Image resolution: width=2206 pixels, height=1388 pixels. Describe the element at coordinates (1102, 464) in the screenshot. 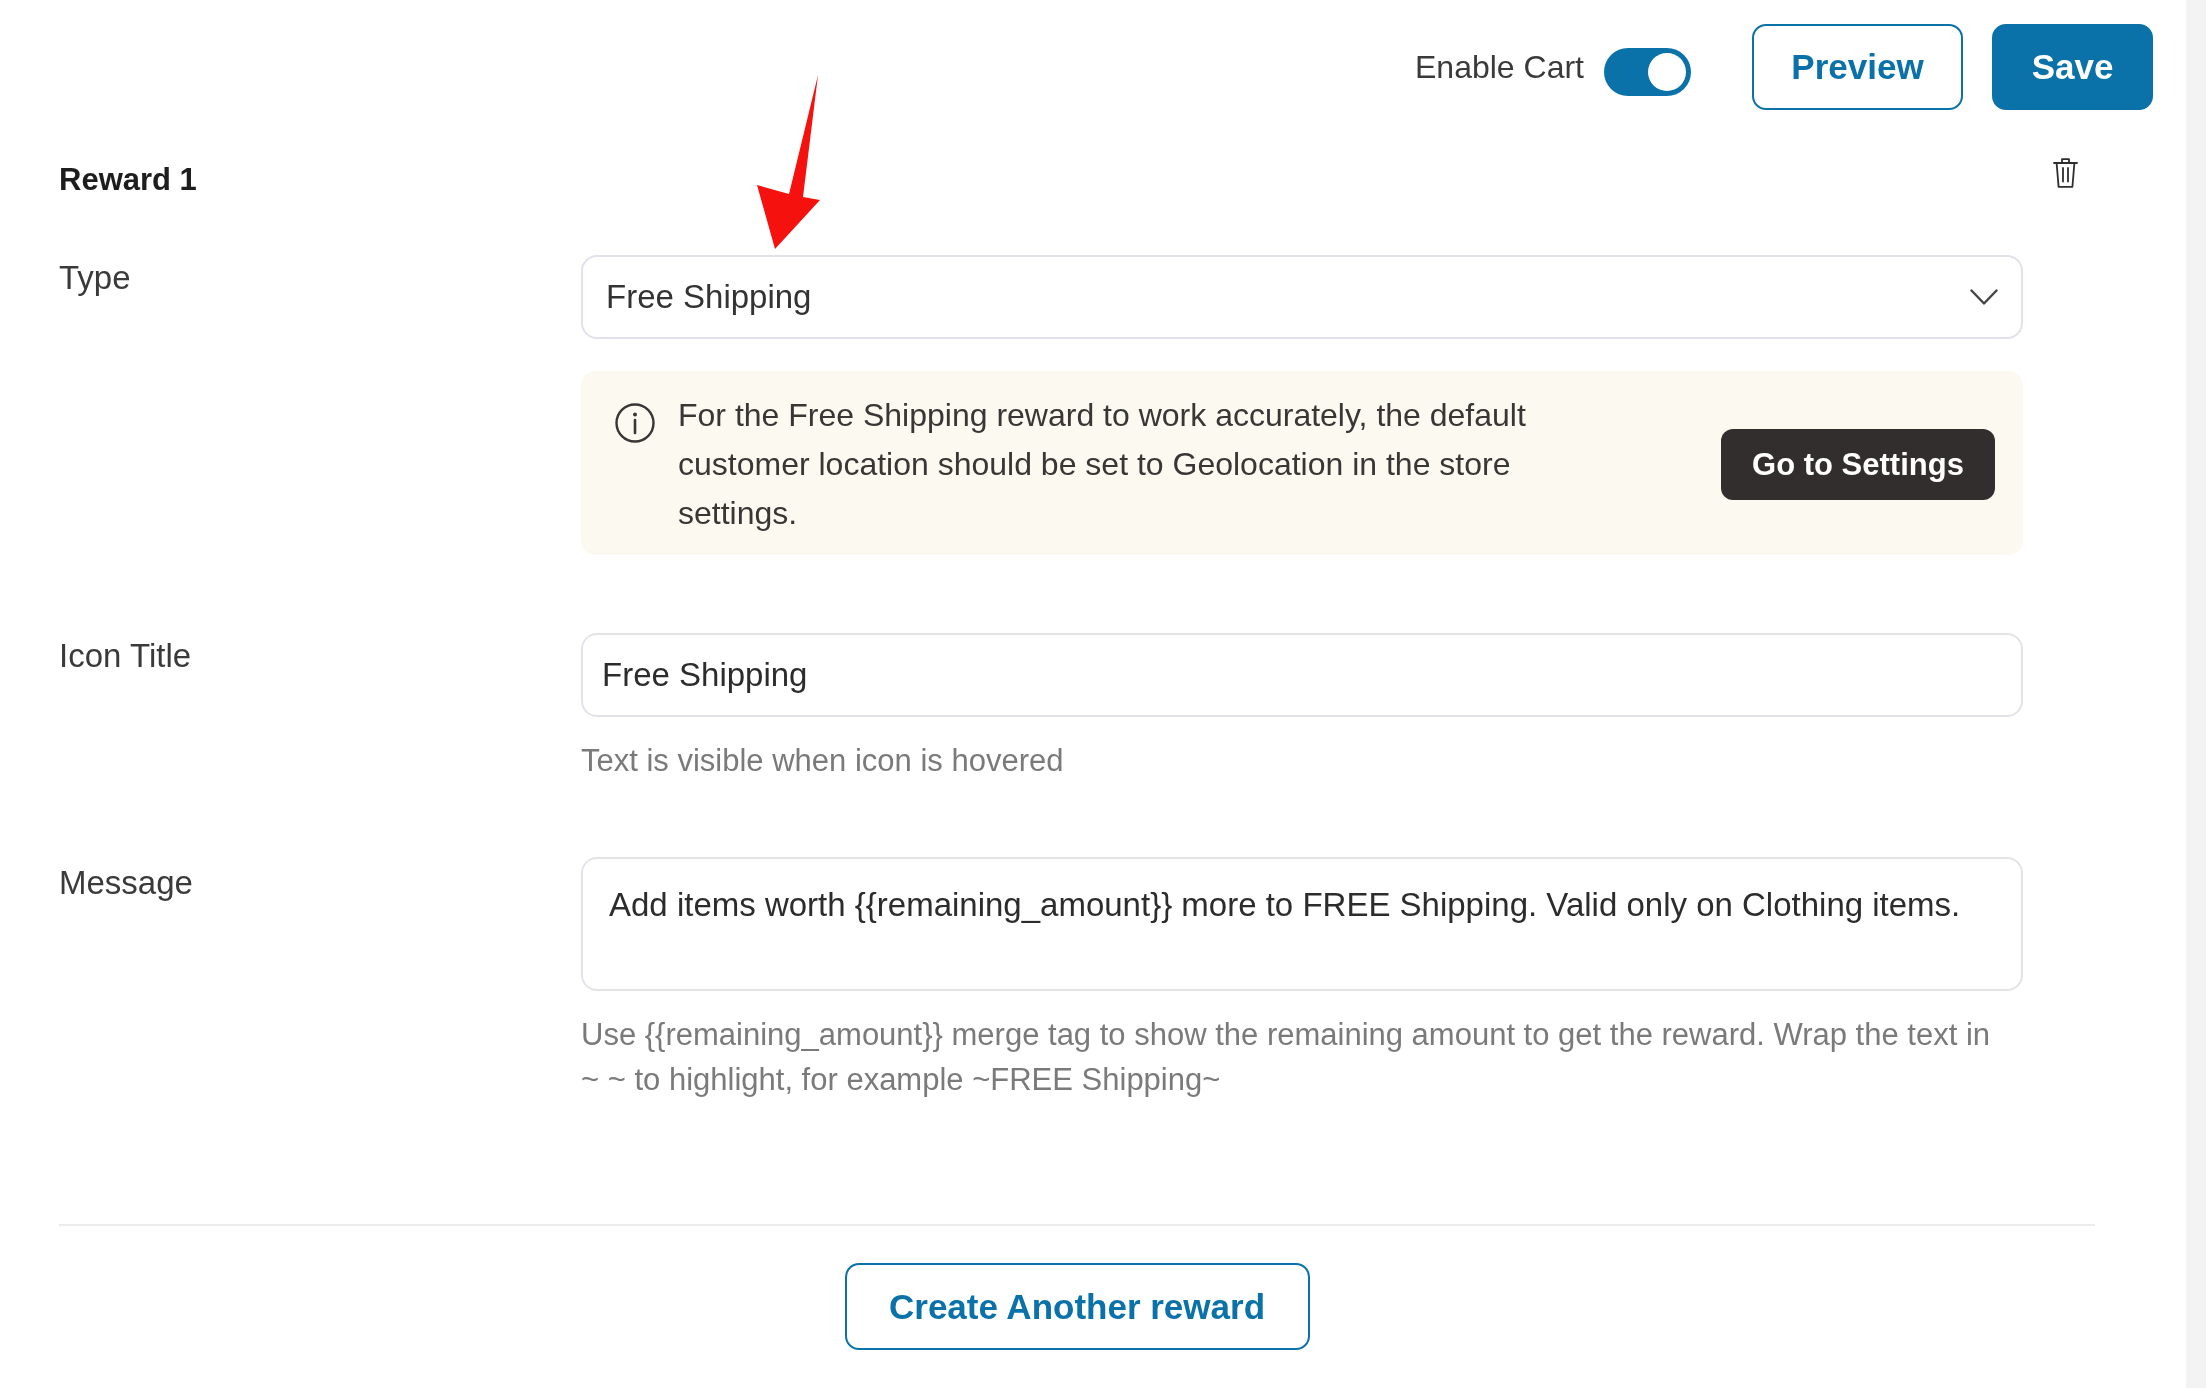

I see `notice-text: For the Free Shipping reward to work accurately, the default customer location should be set to Geolocation in the store settings.` at that location.